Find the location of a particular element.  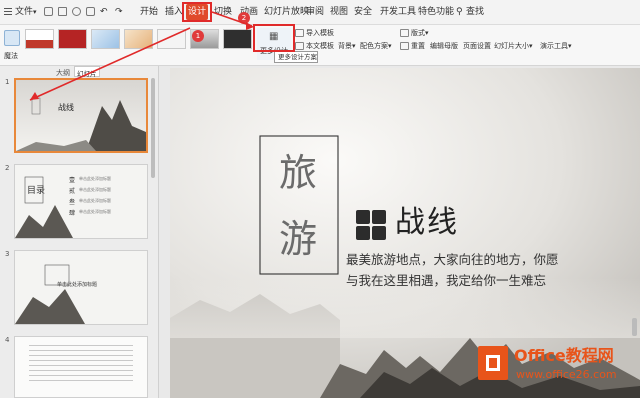

slide-number-1: 1 is located at coordinates (7, 82).